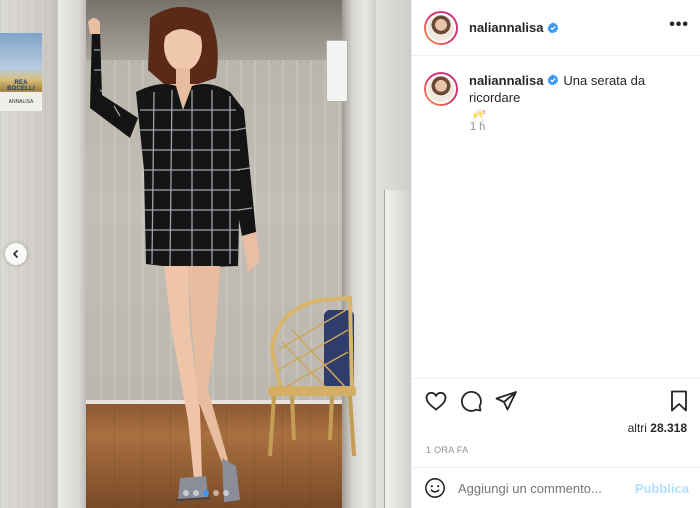 The image size is (700, 508). I want to click on comment-box: Pubblica, so click(556, 487).